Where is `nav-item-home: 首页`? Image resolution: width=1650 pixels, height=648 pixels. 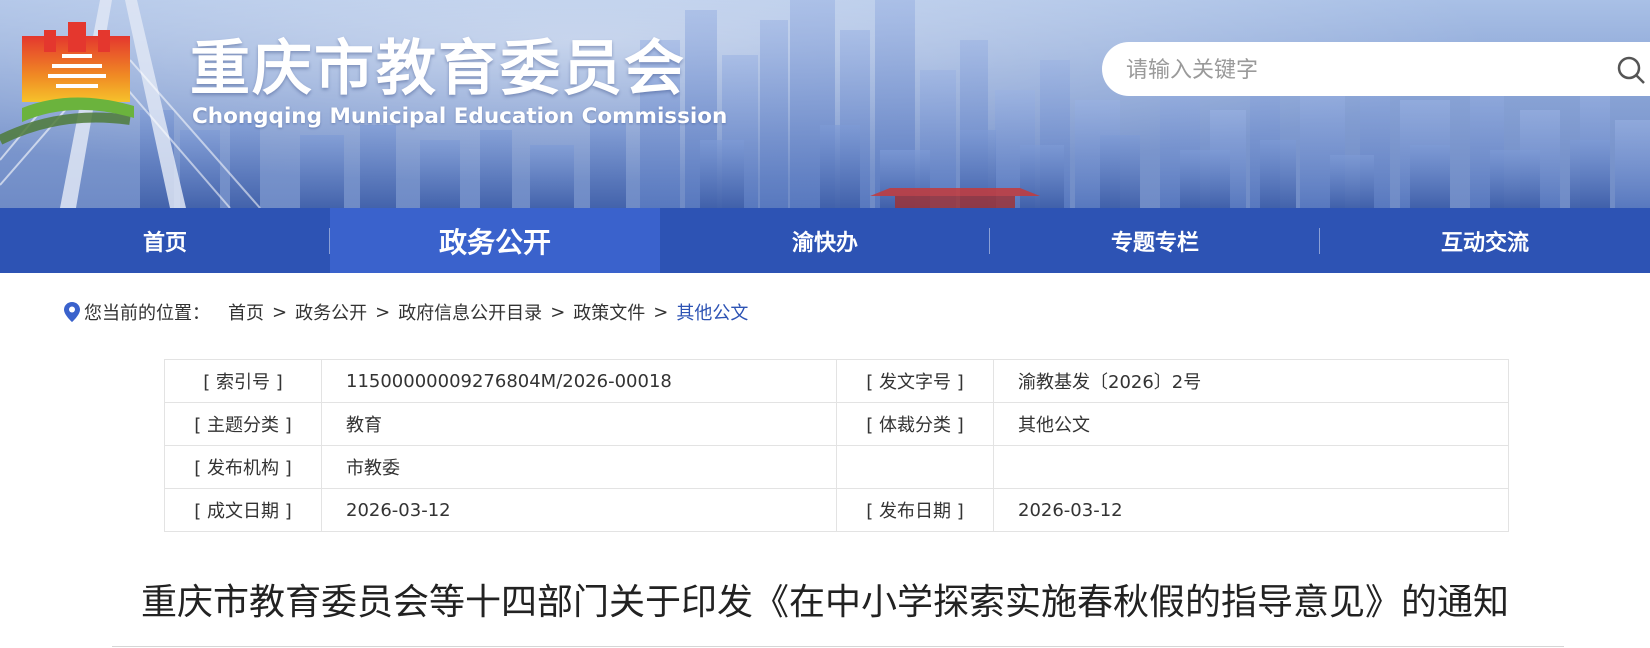
nav-item-home: 首页 is located at coordinates (165, 240).